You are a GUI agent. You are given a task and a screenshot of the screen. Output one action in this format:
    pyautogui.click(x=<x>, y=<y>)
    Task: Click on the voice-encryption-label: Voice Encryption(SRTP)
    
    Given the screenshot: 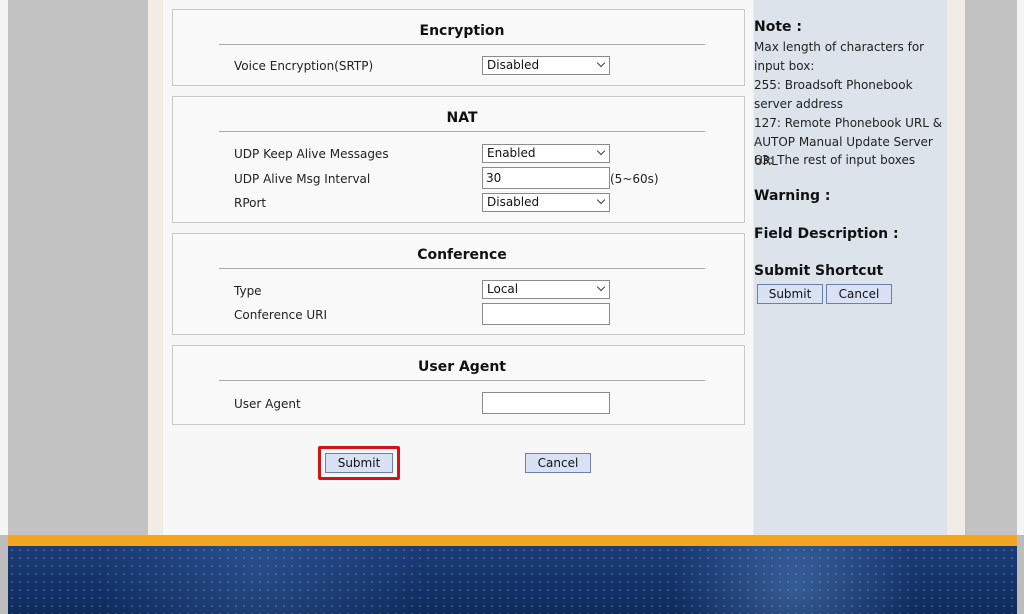 What is the action you would take?
    pyautogui.click(x=304, y=66)
    